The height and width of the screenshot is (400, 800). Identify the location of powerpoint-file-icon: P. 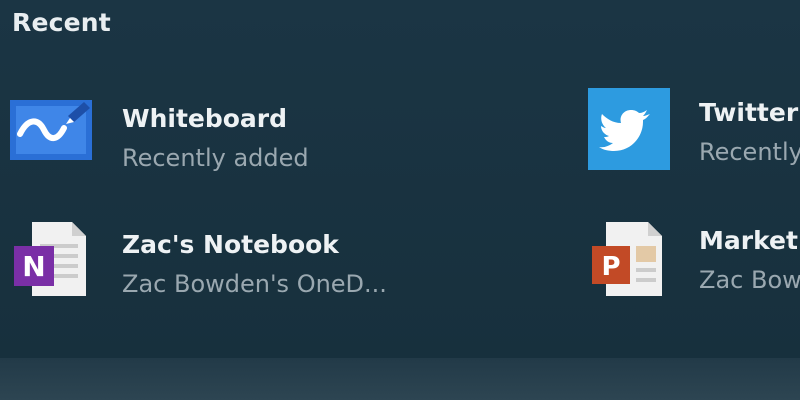
(627, 259).